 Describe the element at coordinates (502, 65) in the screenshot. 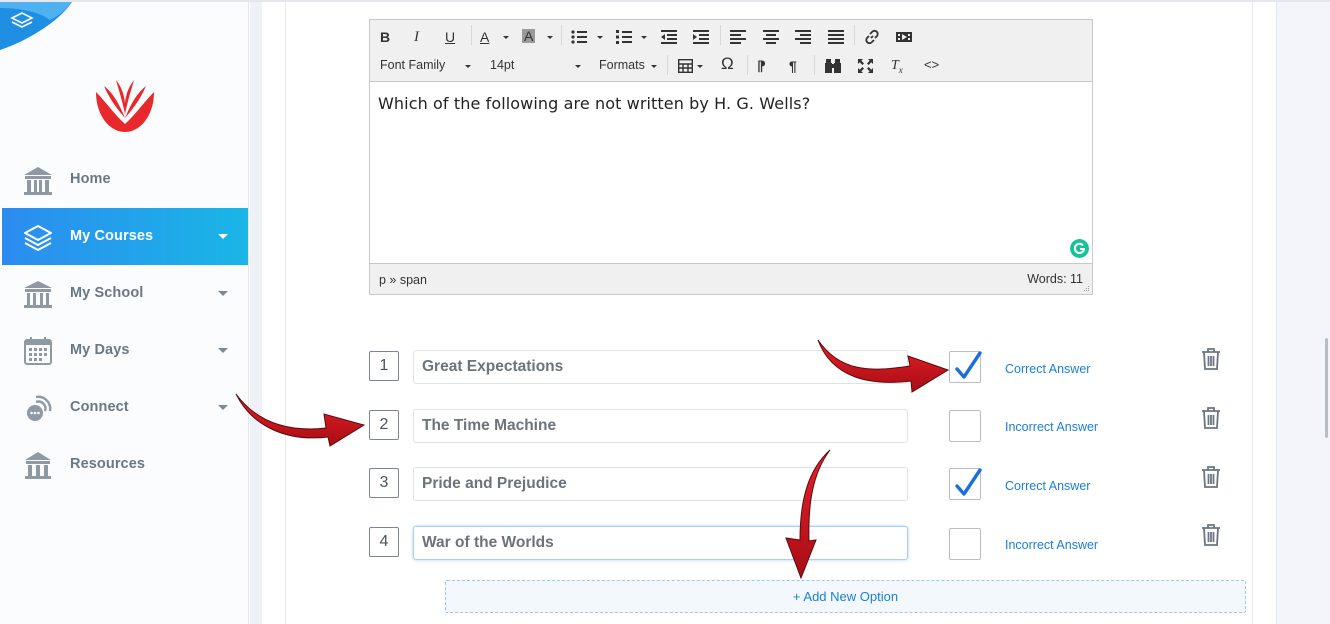

I see `font-size-select: 14pt` at that location.